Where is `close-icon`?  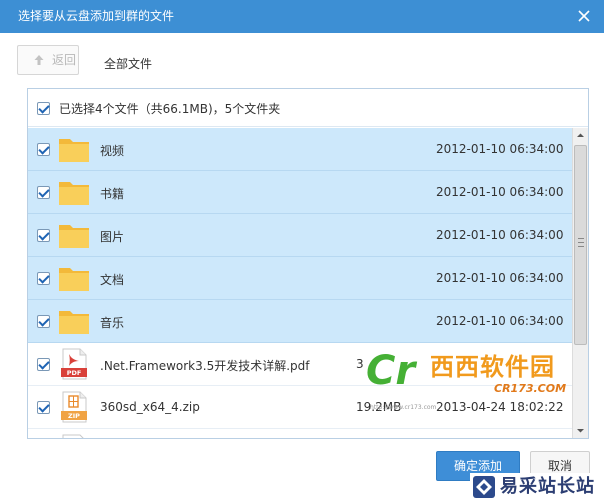
close-icon is located at coordinates (584, 16).